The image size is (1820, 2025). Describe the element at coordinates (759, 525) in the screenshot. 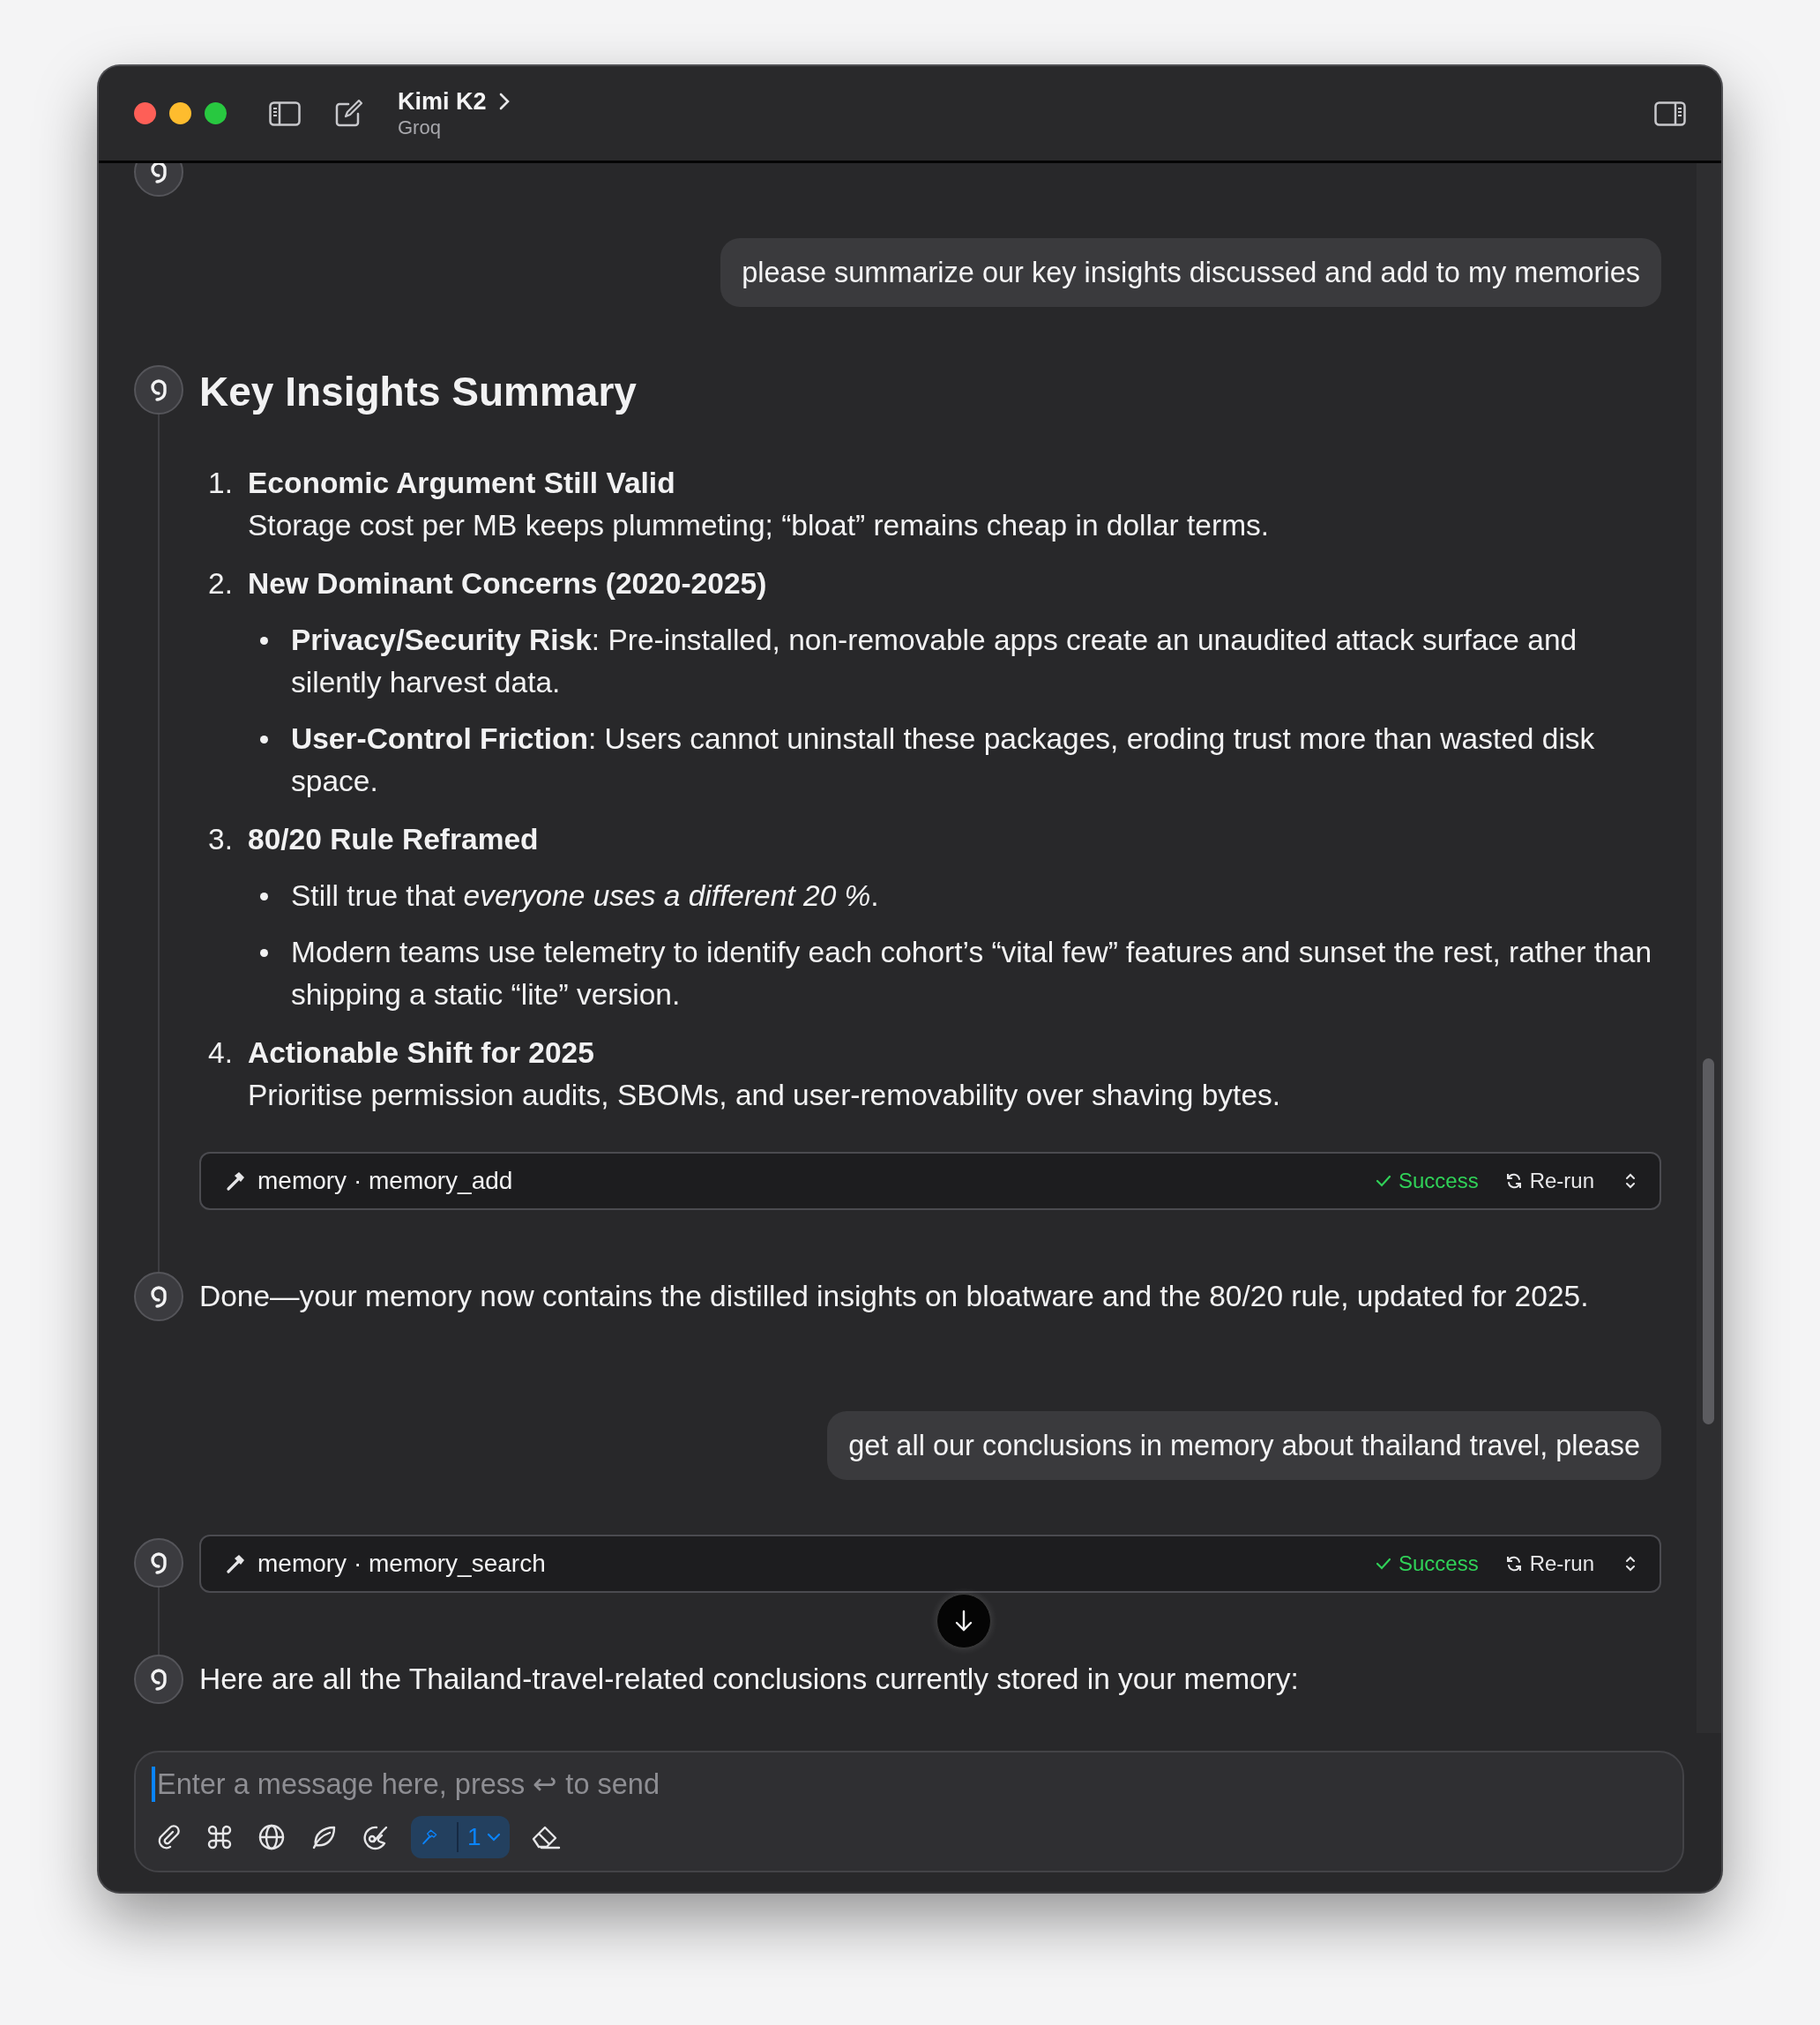

I see `list-item-text: Storage cost per MB keeps plummeting; “bloat” remains cheap in dollar terms.` at that location.